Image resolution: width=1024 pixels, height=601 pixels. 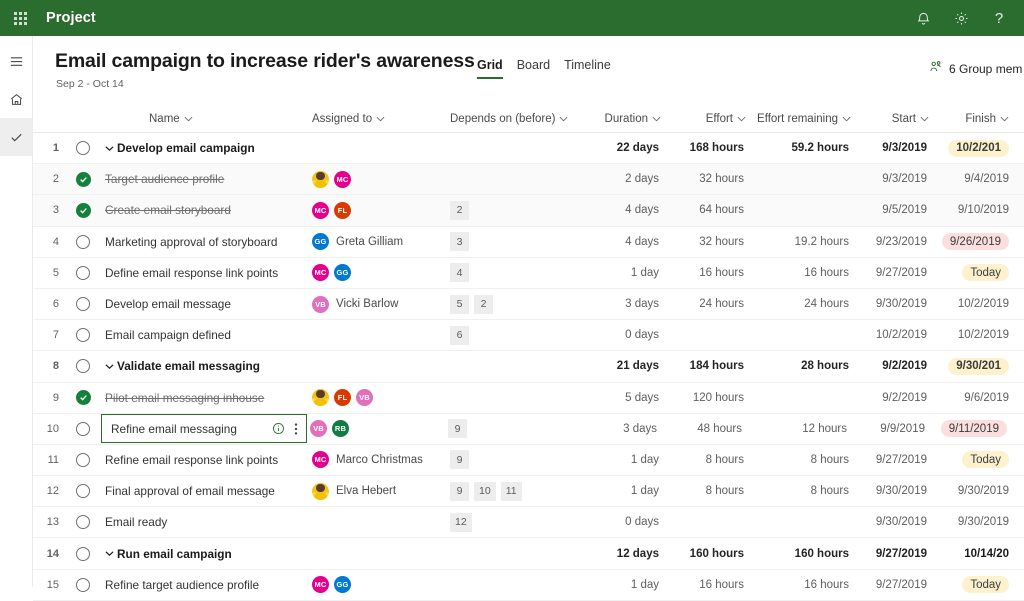 I want to click on notifications-icon, so click(x=923, y=18).